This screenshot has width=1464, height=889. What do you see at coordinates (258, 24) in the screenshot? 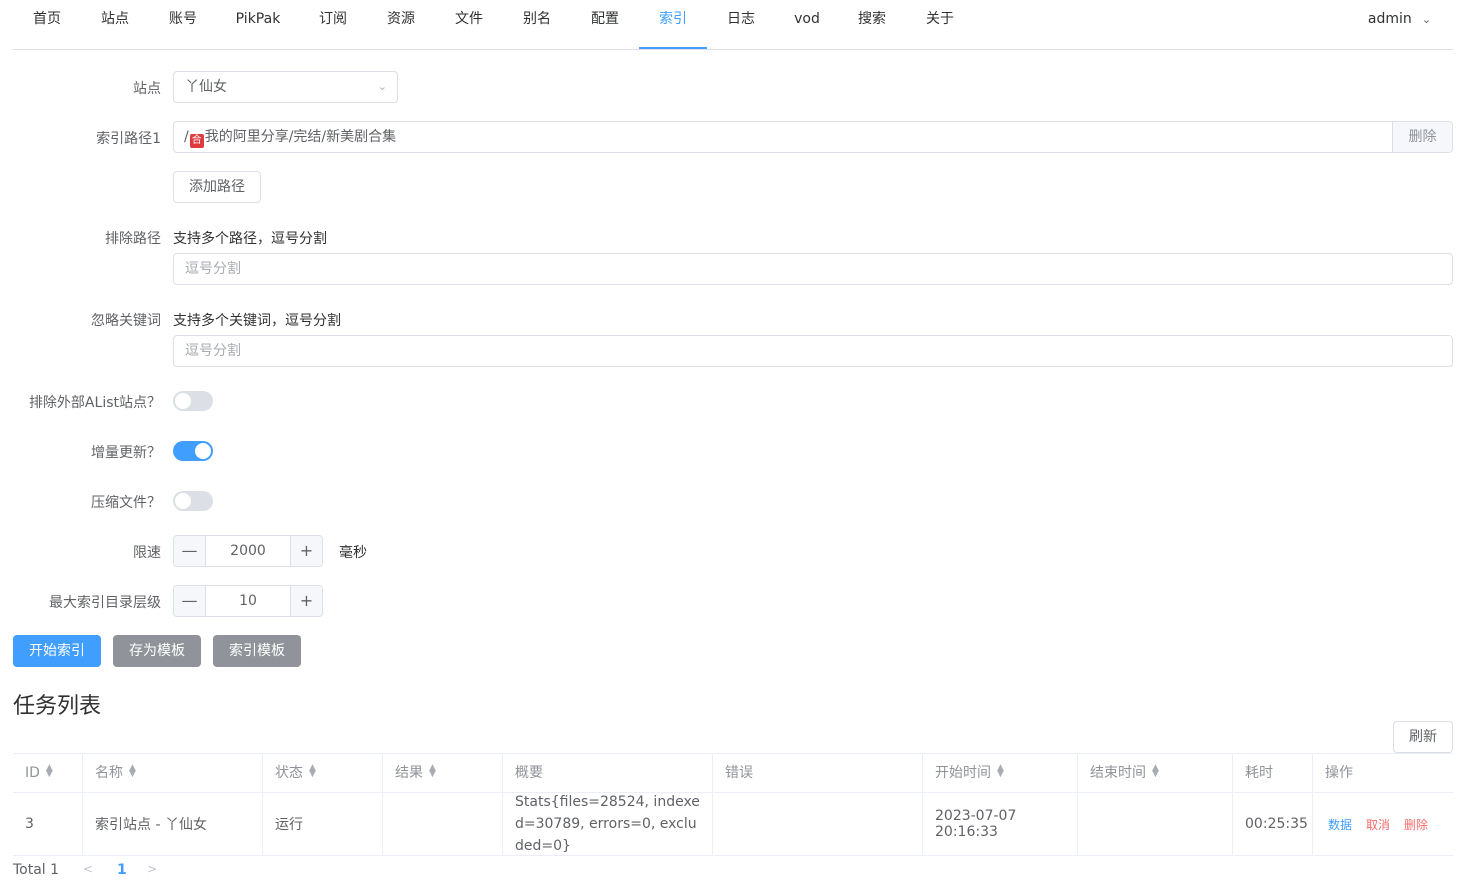
I see `nav-pikpak: PikPak` at bounding box center [258, 24].